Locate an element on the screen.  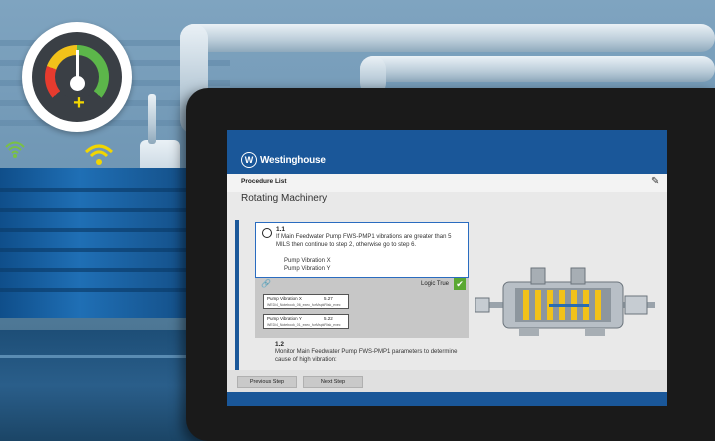
subheader-bar: Procedure List ✎ is located at coordinates (447, 183).